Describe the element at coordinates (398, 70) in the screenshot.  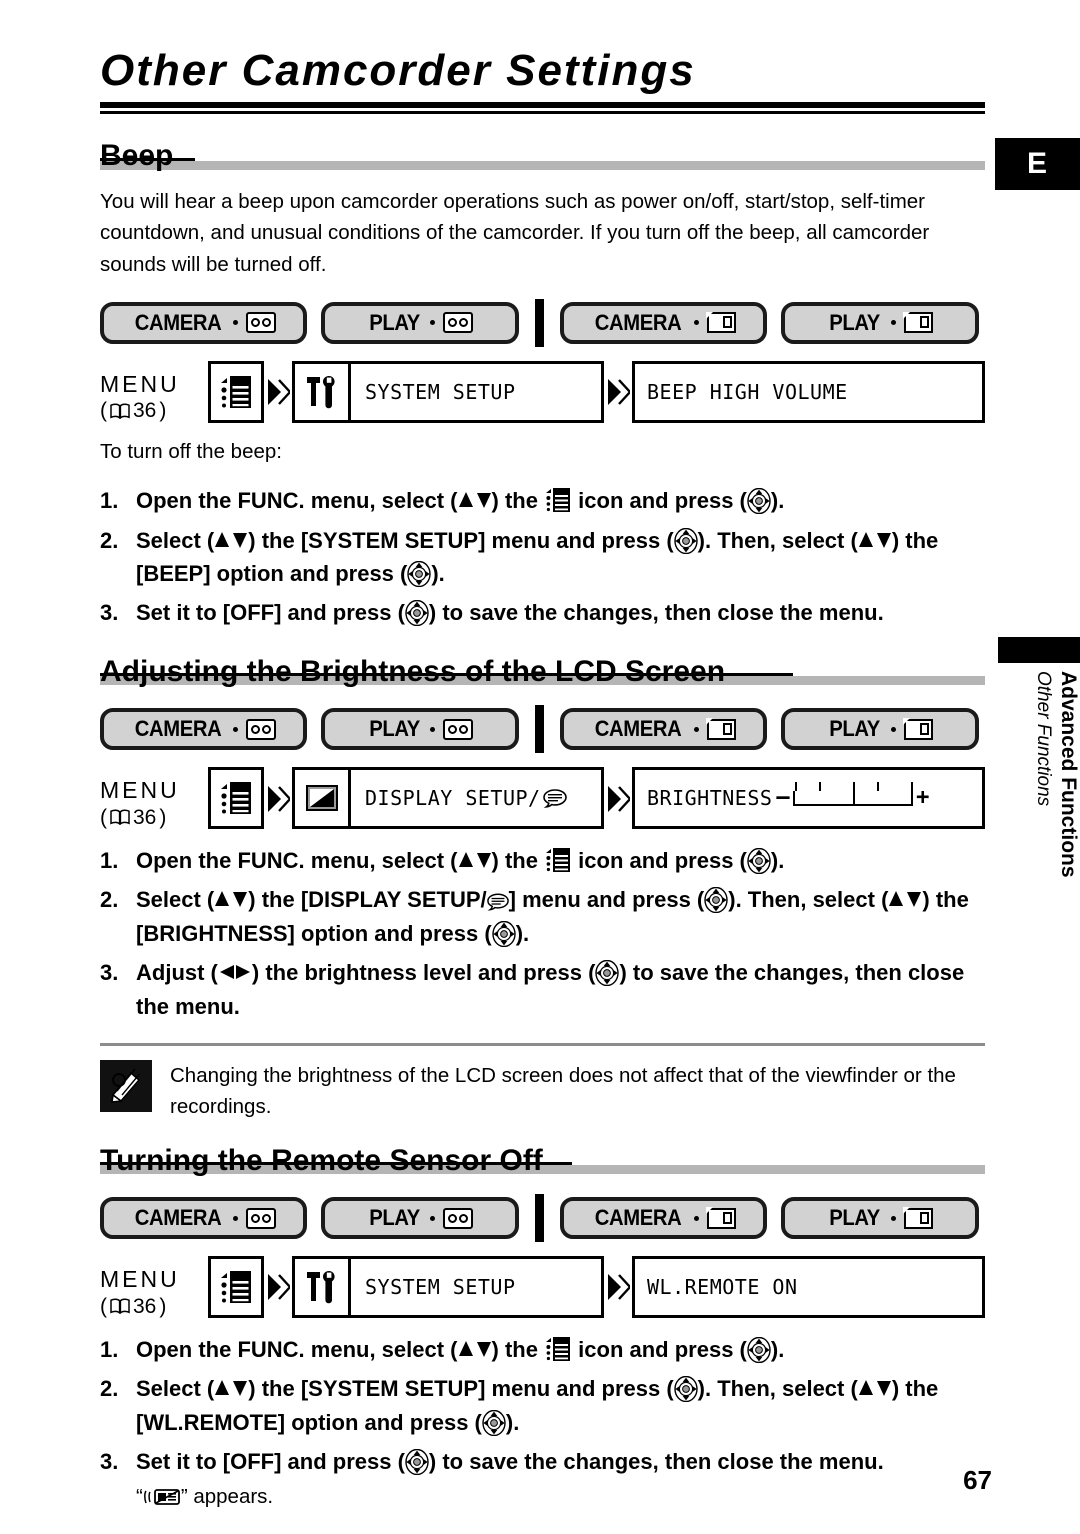
I see `page-title: Other Camcorder Settings` at that location.